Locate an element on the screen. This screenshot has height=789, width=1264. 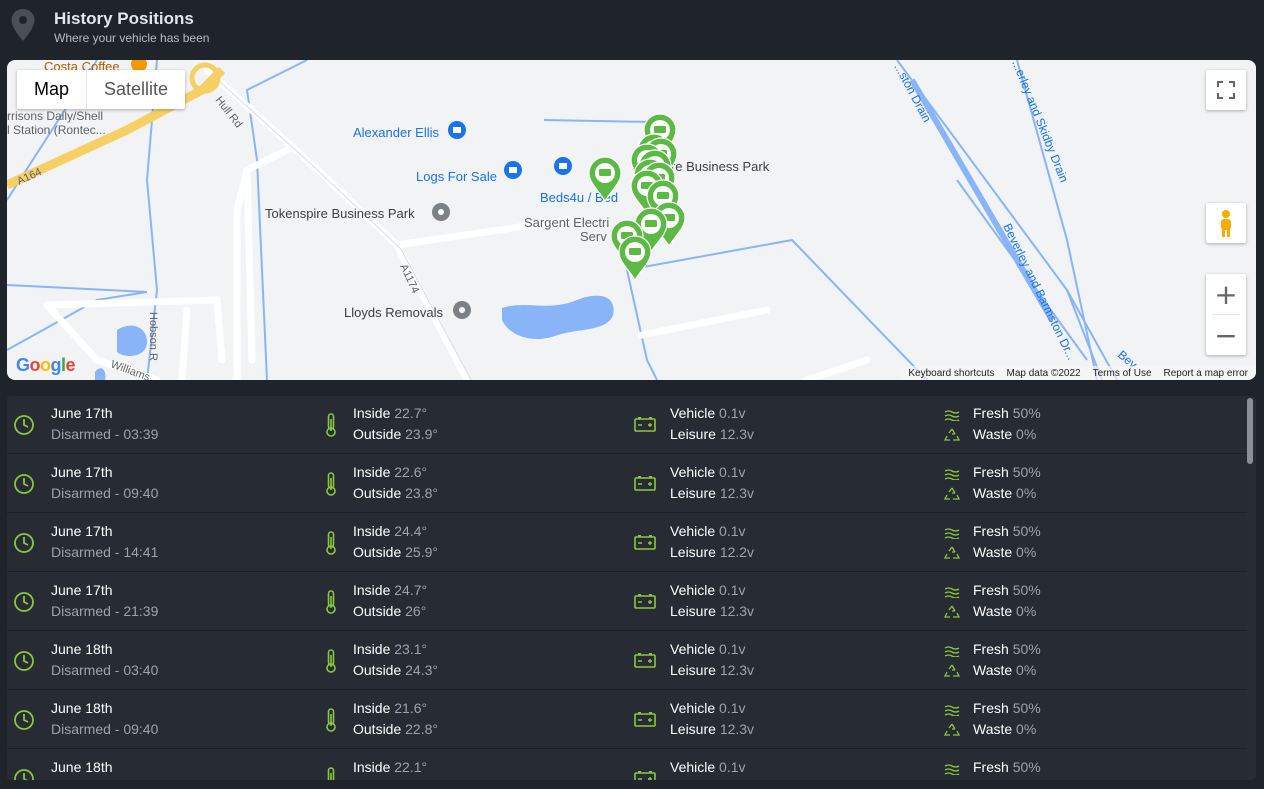
inside-temp: Inside 23.1° is located at coordinates (390, 649).